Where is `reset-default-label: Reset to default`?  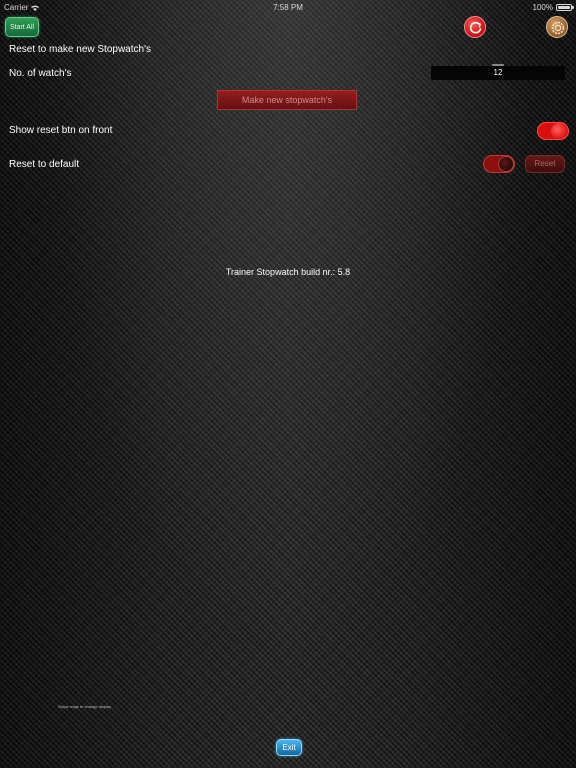
reset-default-label: Reset to default is located at coordinates (44, 164).